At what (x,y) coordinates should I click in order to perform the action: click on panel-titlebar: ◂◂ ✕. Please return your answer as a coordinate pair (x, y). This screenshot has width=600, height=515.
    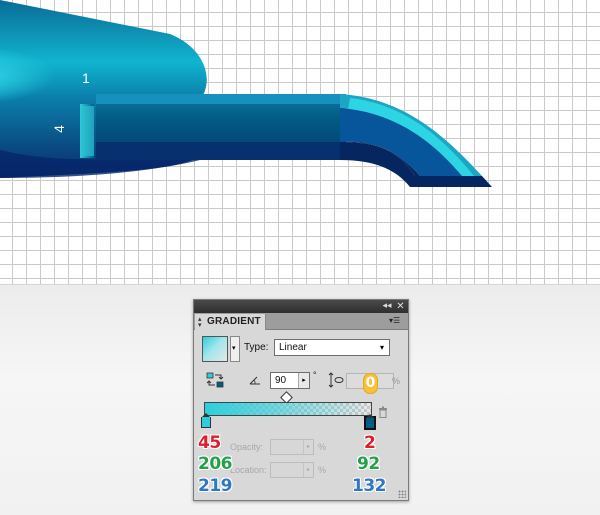
    Looking at the image, I should click on (301, 306).